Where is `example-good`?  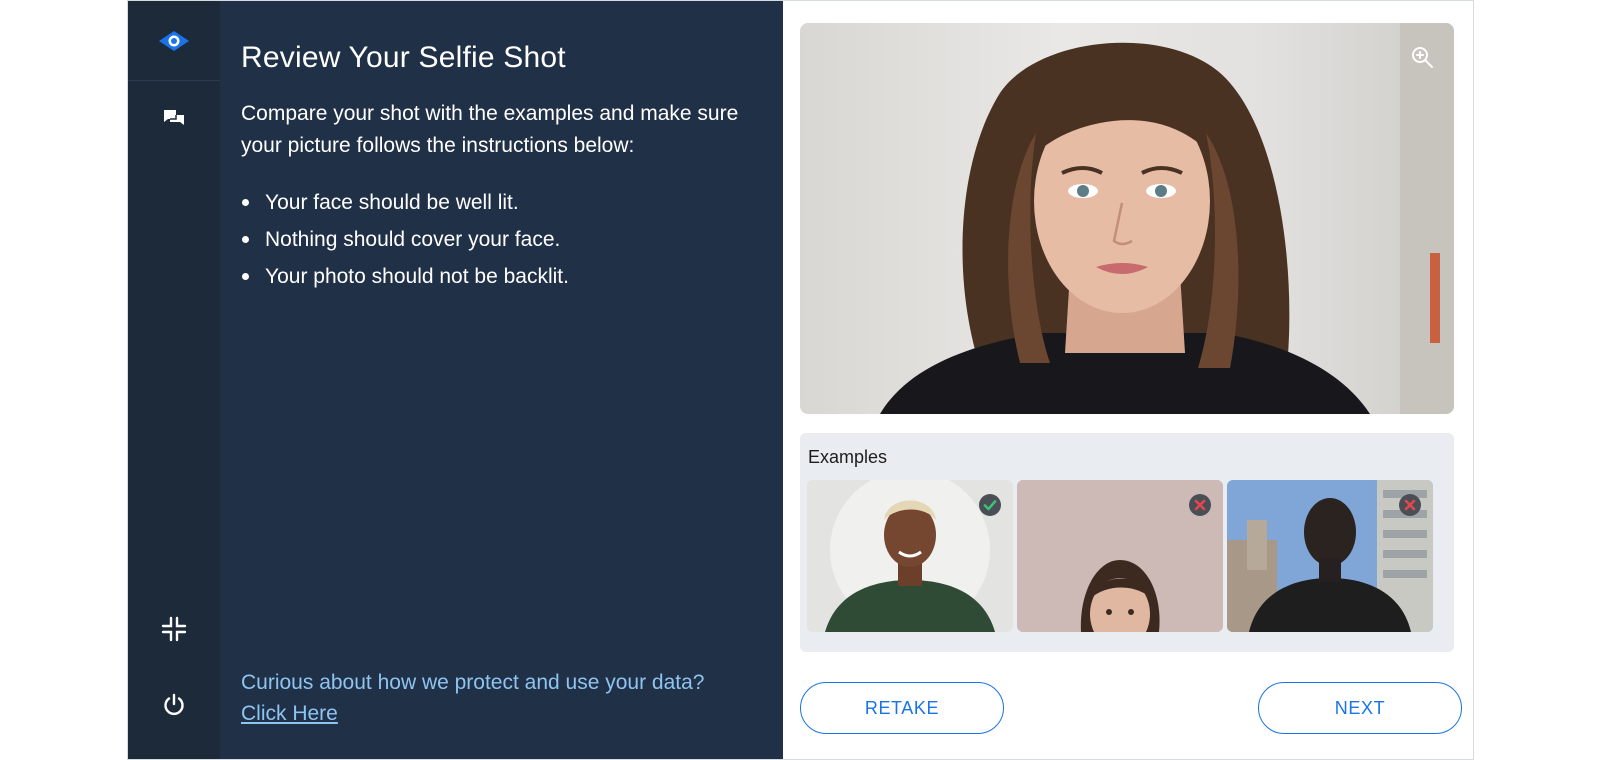 example-good is located at coordinates (910, 556).